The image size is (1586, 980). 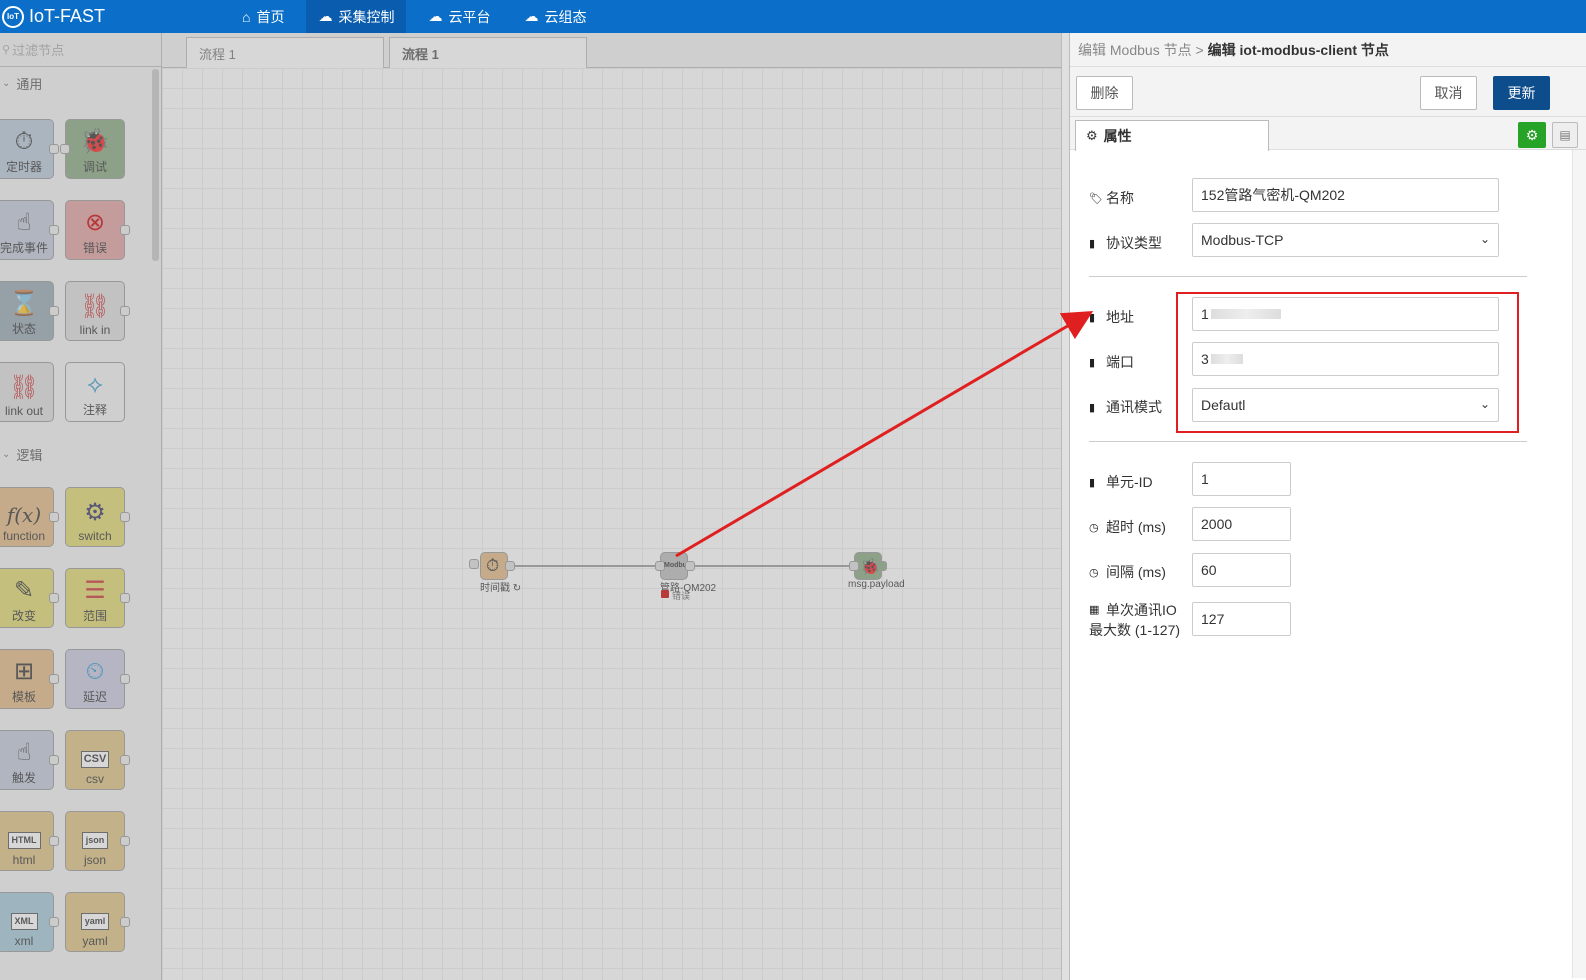 What do you see at coordinates (1328, 92) in the screenshot?
I see `panel-toolbar: 删除 取消 更新` at bounding box center [1328, 92].